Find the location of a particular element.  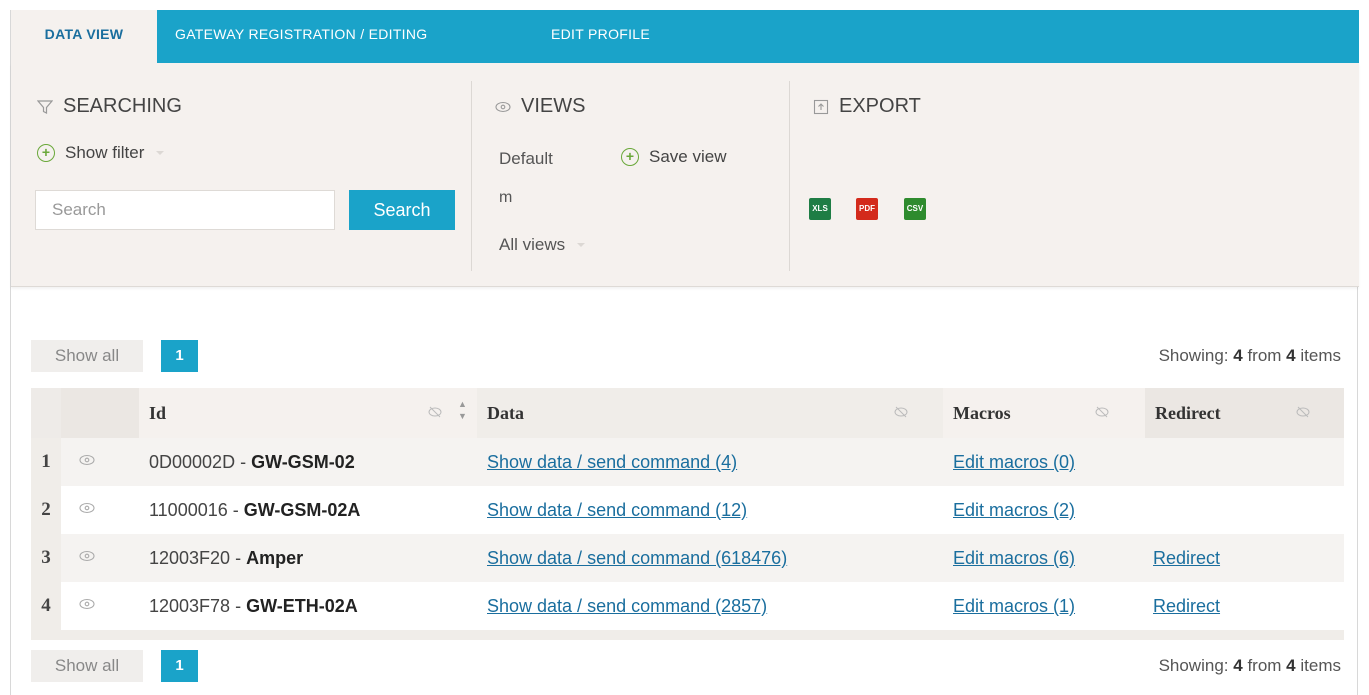

data-cell: Show data / send command (618476) is located at coordinates (637, 558).